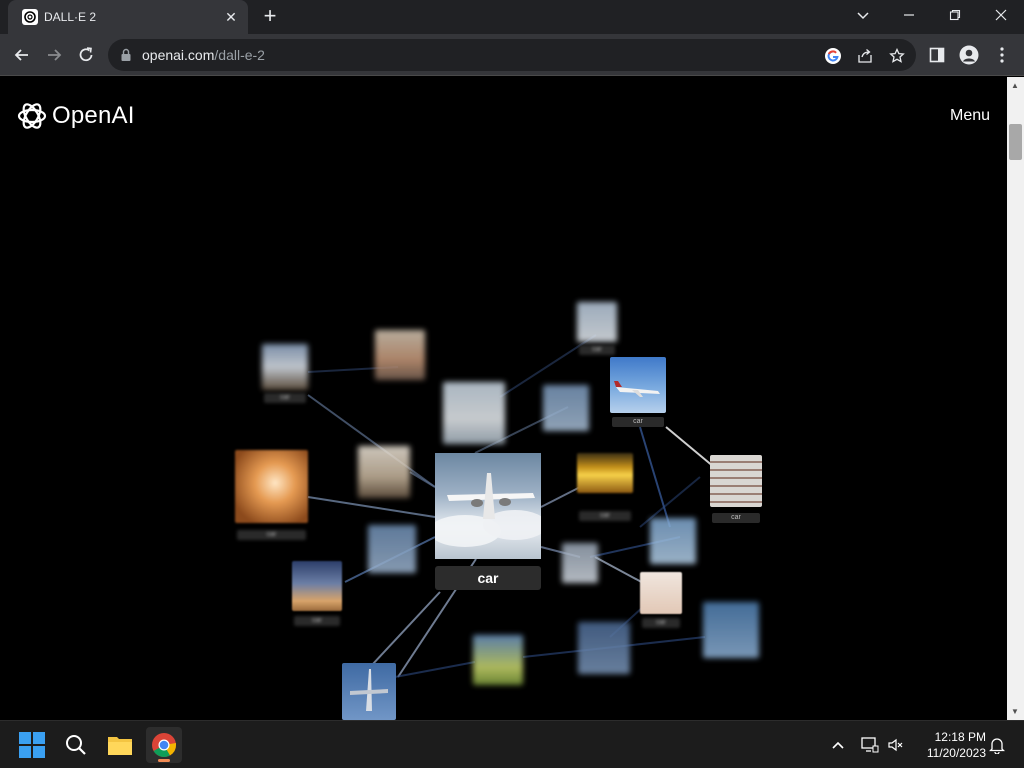 The image size is (1024, 768). What do you see at coordinates (270, 17) in the screenshot?
I see `new-tab-button: +` at bounding box center [270, 17].